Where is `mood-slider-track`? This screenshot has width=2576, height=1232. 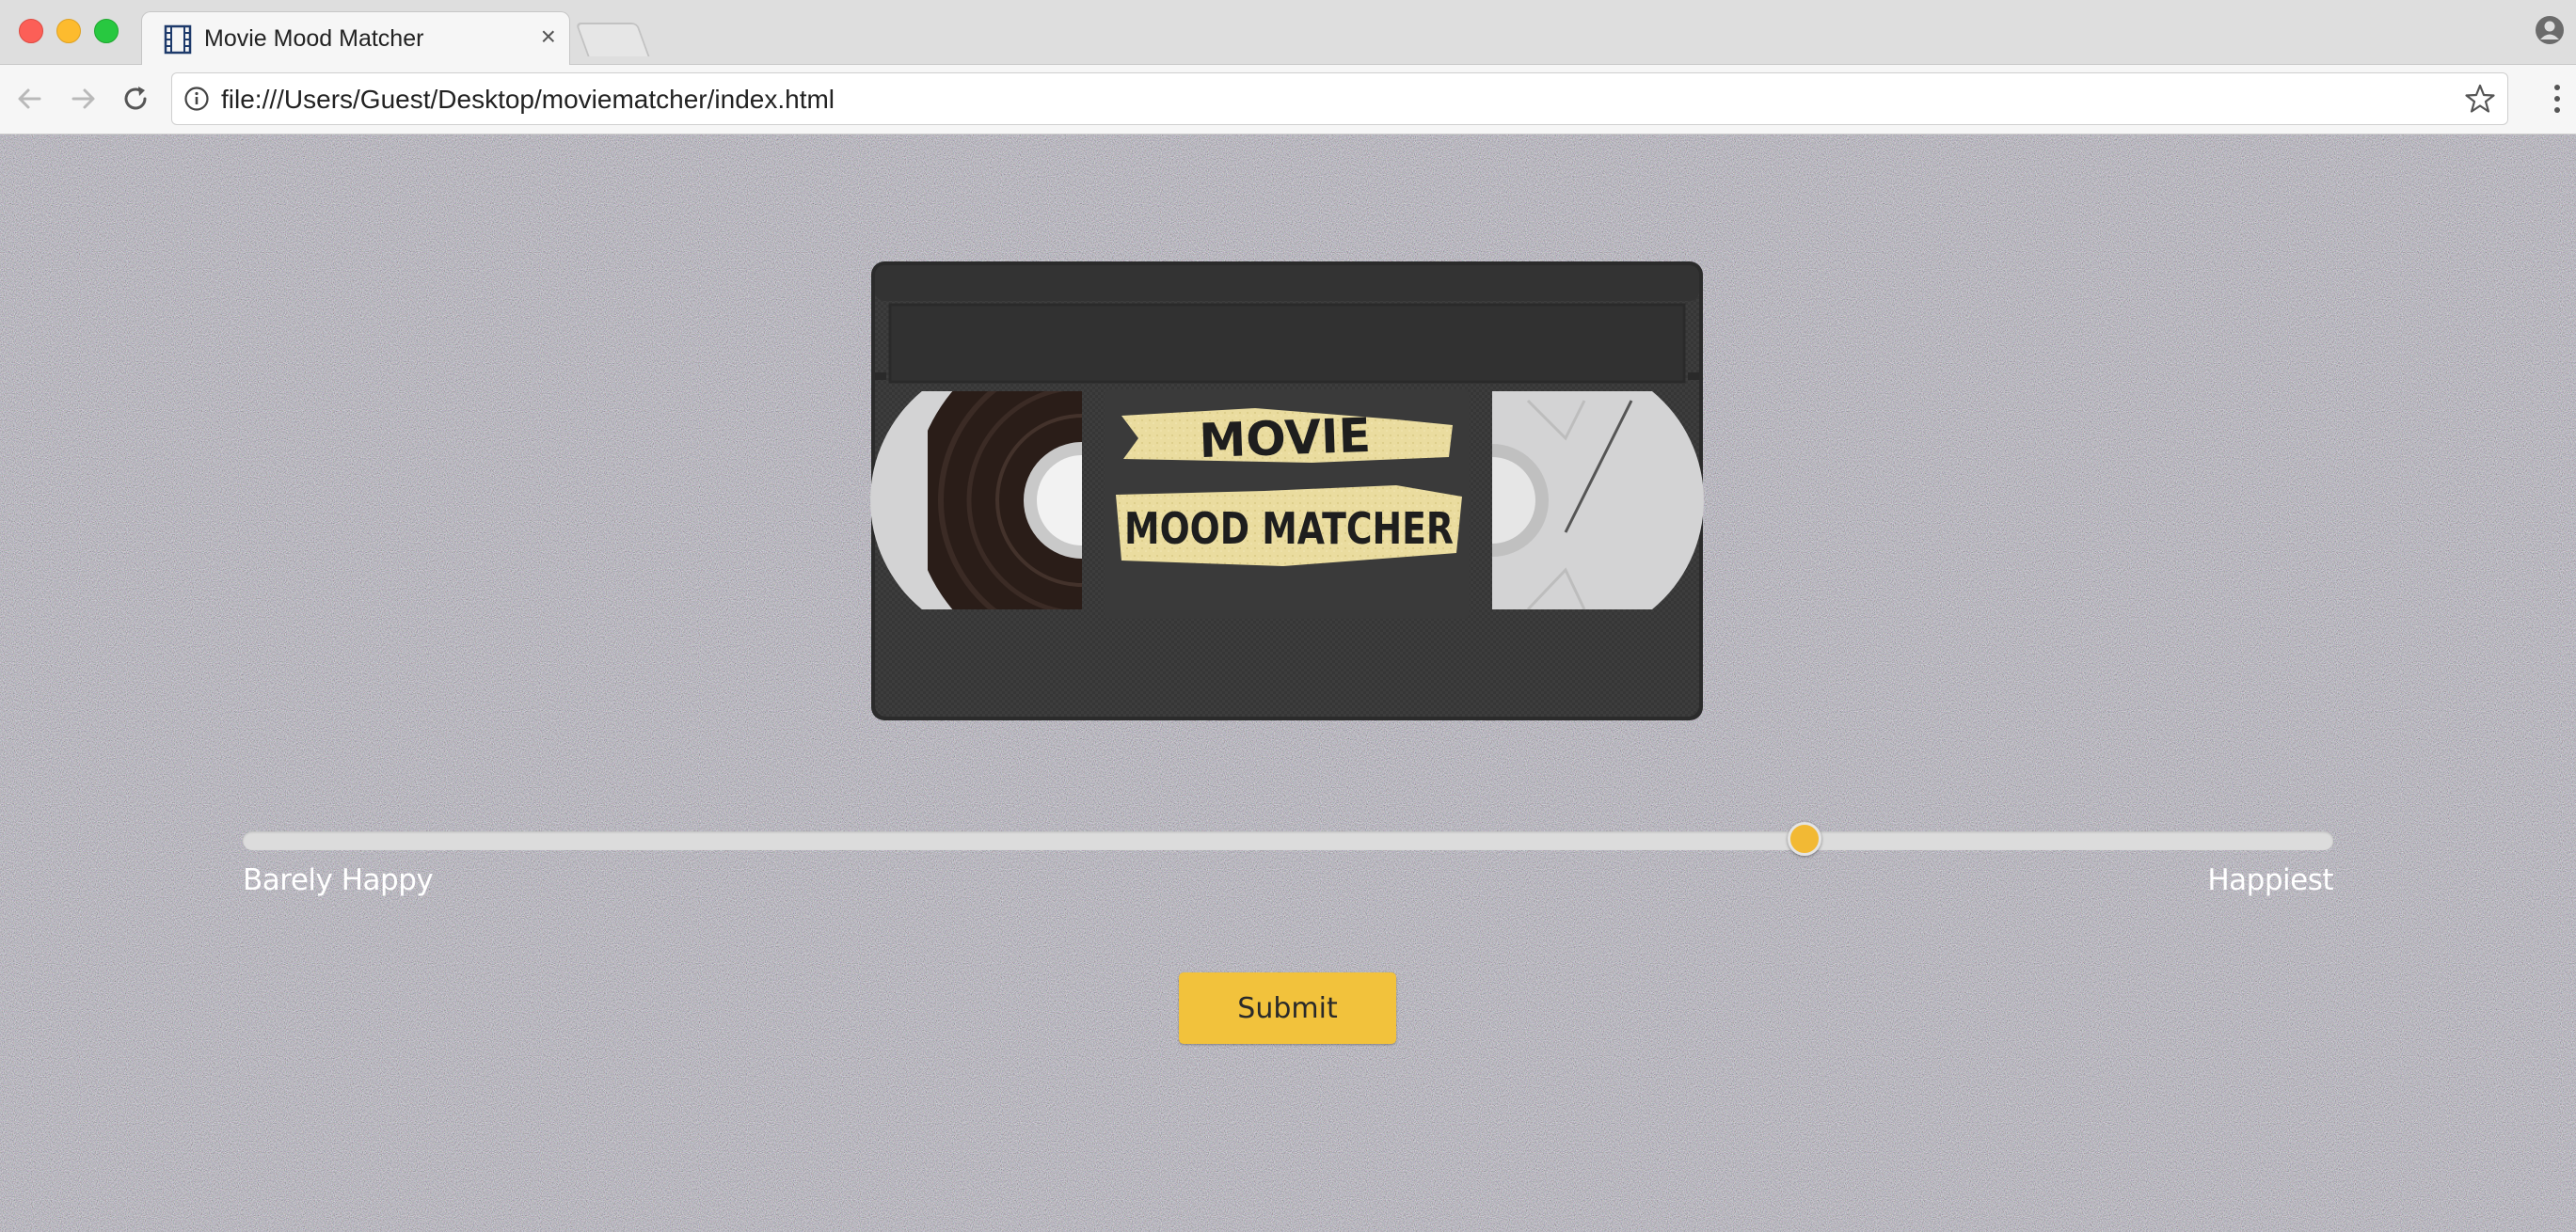 mood-slider-track is located at coordinates (1288, 839).